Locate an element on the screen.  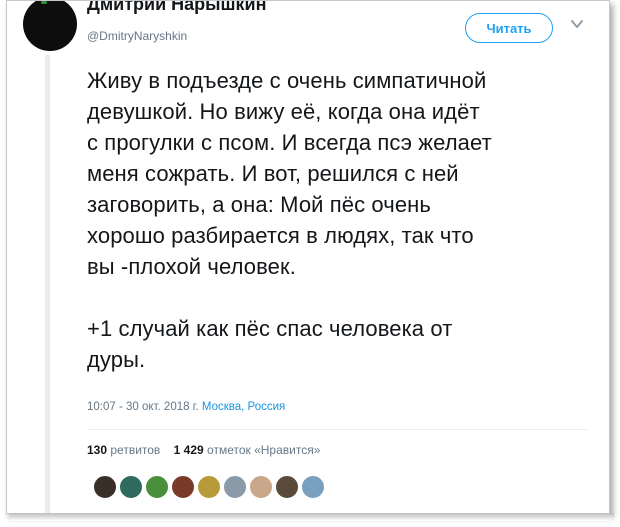
retweets-label: ретвитов is located at coordinates (135, 450).